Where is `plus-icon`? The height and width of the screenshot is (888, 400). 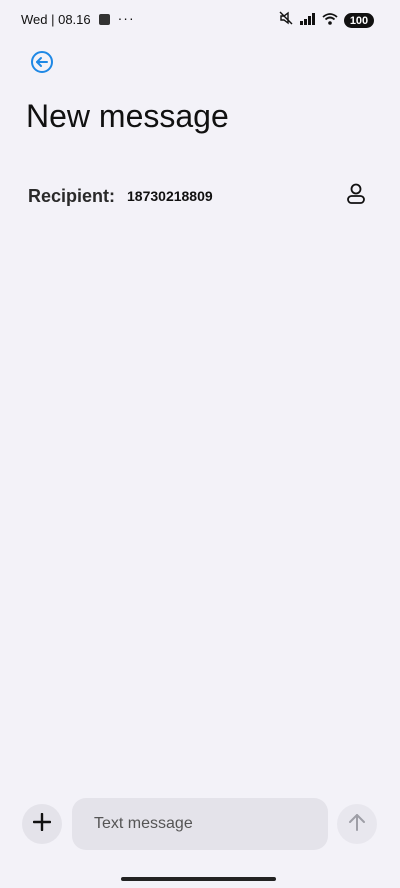 plus-icon is located at coordinates (42, 824).